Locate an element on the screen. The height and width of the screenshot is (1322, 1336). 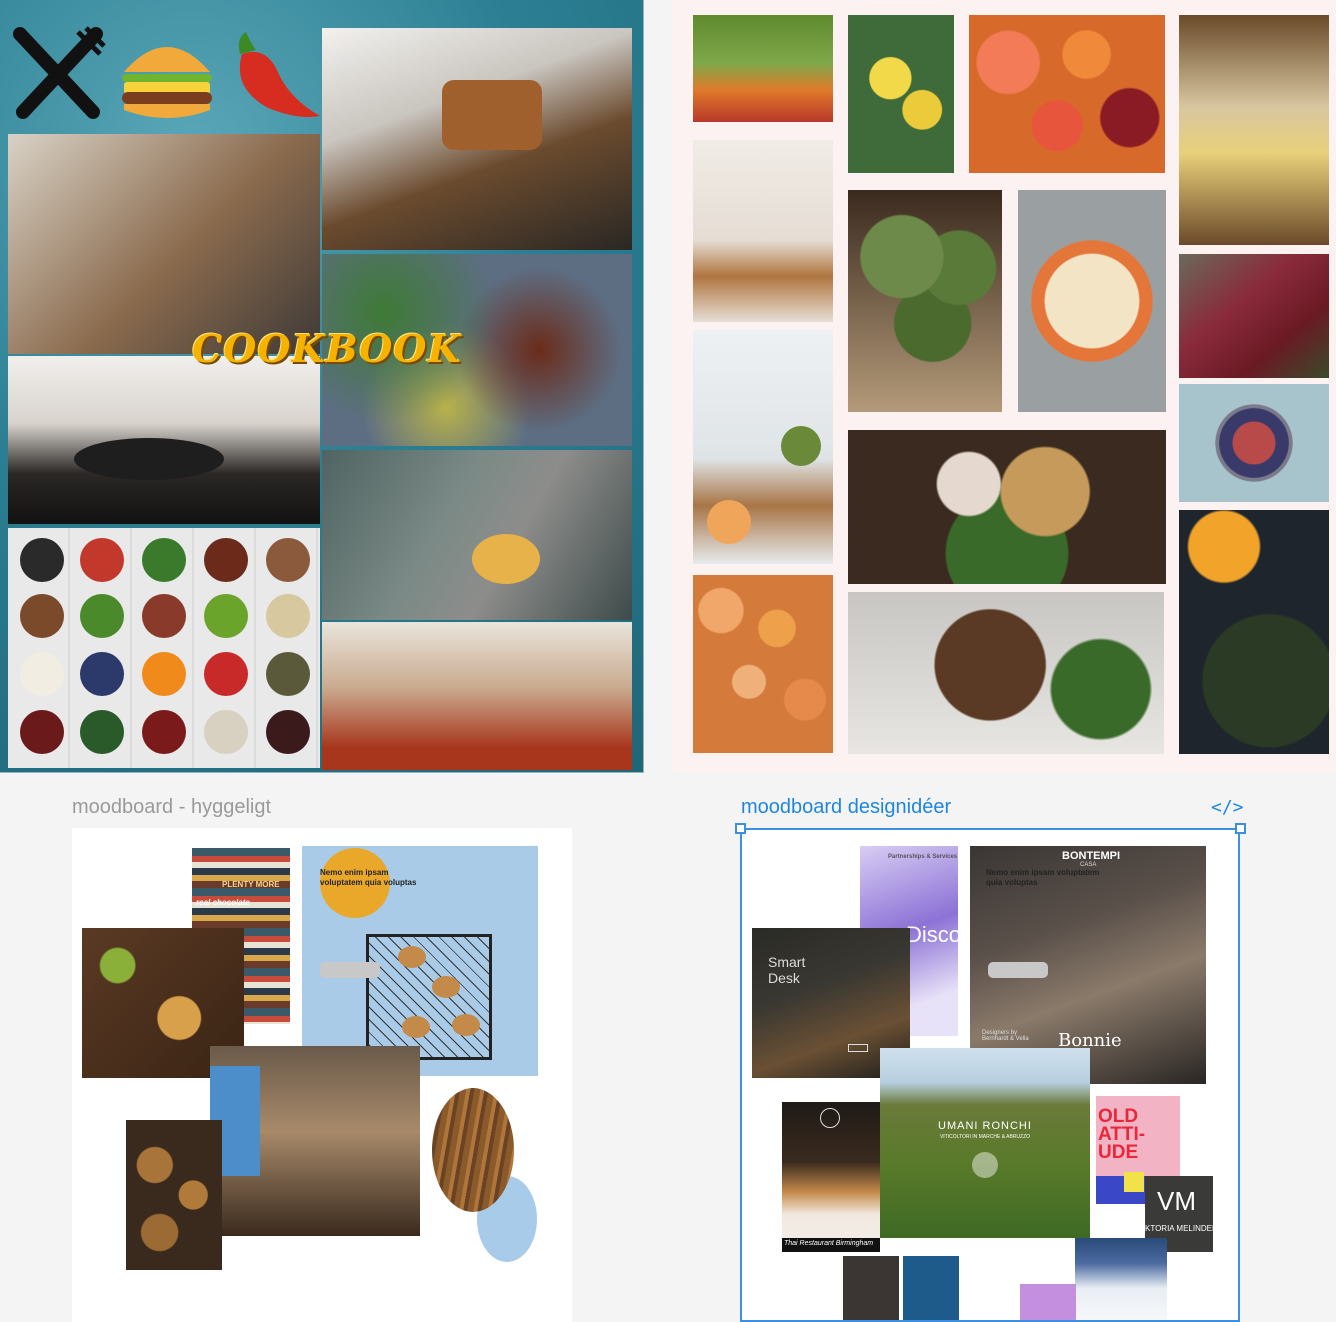
pork-chop-photo is located at coordinates (1006, 673).